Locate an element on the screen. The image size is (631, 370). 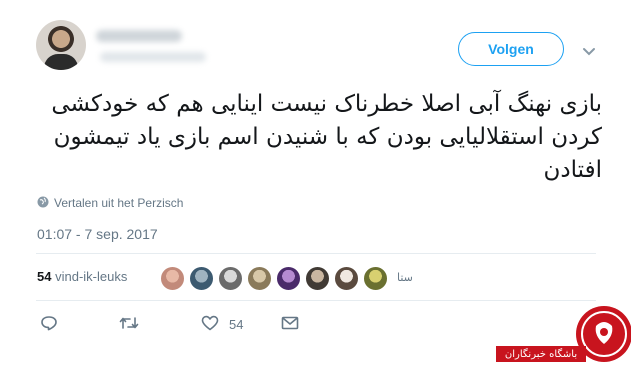
retweet-icon is located at coordinates (129, 324).